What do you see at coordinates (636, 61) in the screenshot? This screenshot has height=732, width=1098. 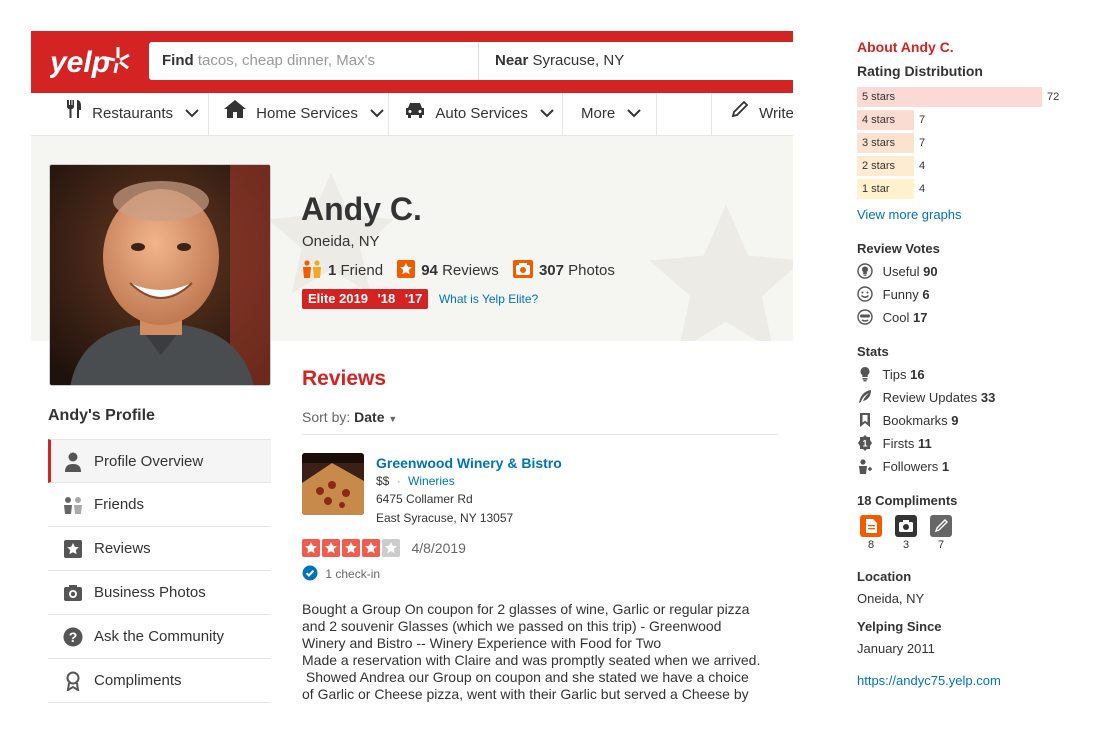 I see `near-input: Near Syracuse, NY` at bounding box center [636, 61].